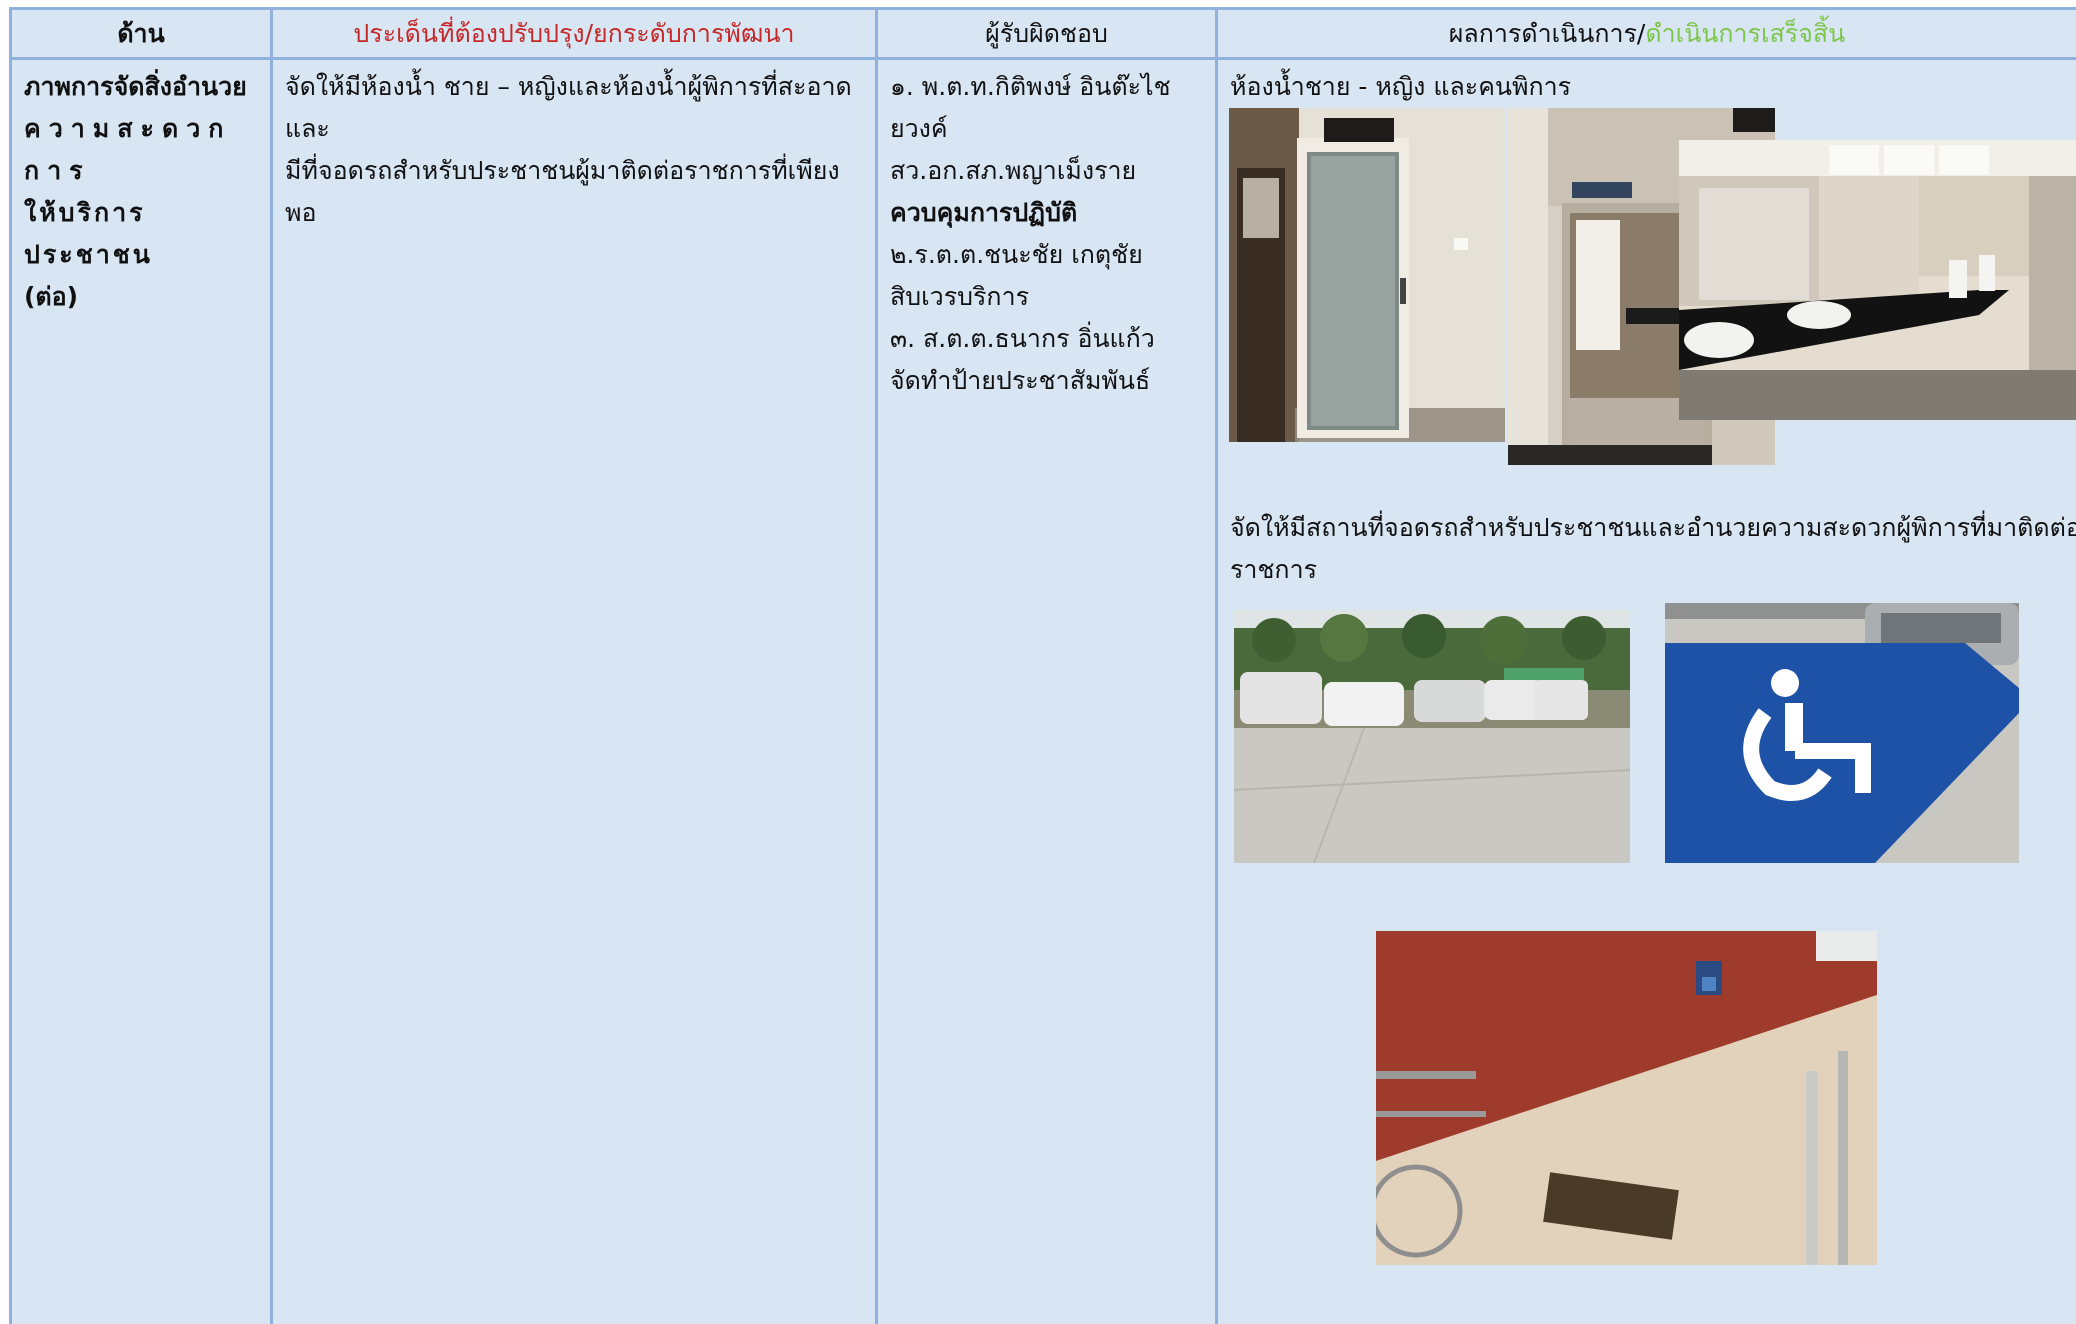 The image size is (2076, 1324). I want to click on header-result: ผลการดำเนินการ/ดำเนินการเสร็จสิ้น, so click(1647, 34).